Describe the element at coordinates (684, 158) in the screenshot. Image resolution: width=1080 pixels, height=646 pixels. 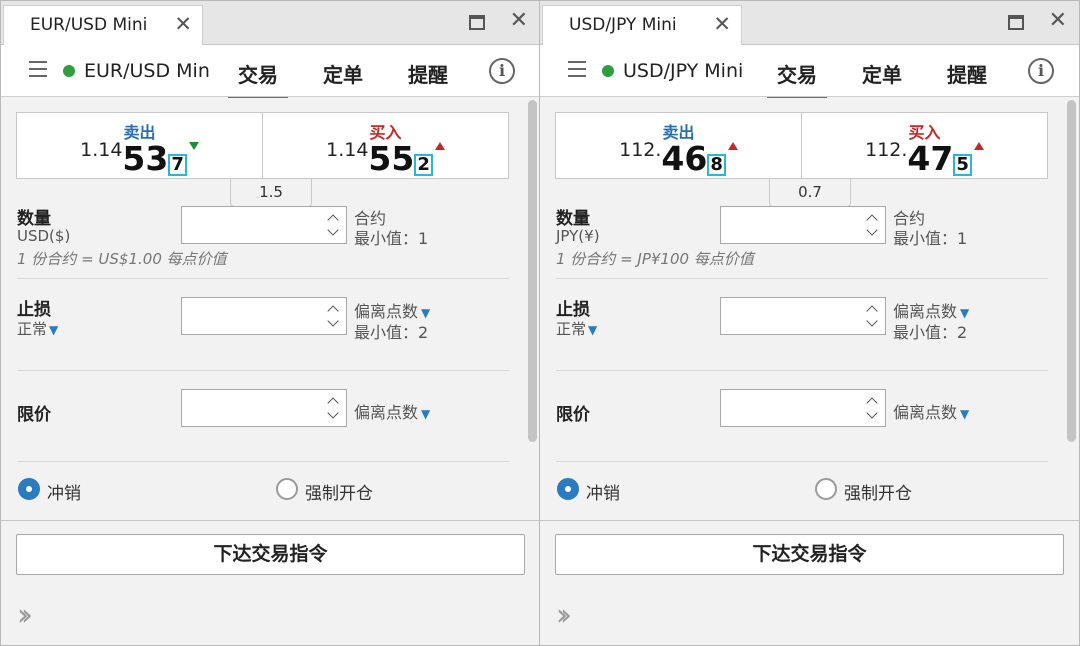
I see `sell-price-big: 46` at that location.